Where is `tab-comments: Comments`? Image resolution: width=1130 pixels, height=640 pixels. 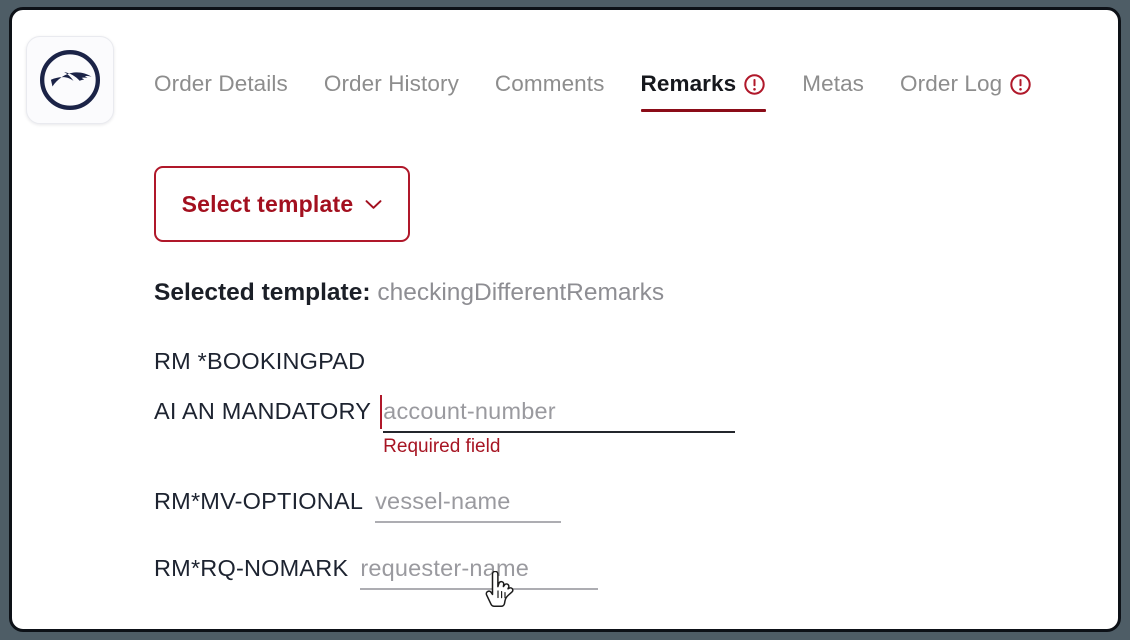 tab-comments: Comments is located at coordinates (550, 91).